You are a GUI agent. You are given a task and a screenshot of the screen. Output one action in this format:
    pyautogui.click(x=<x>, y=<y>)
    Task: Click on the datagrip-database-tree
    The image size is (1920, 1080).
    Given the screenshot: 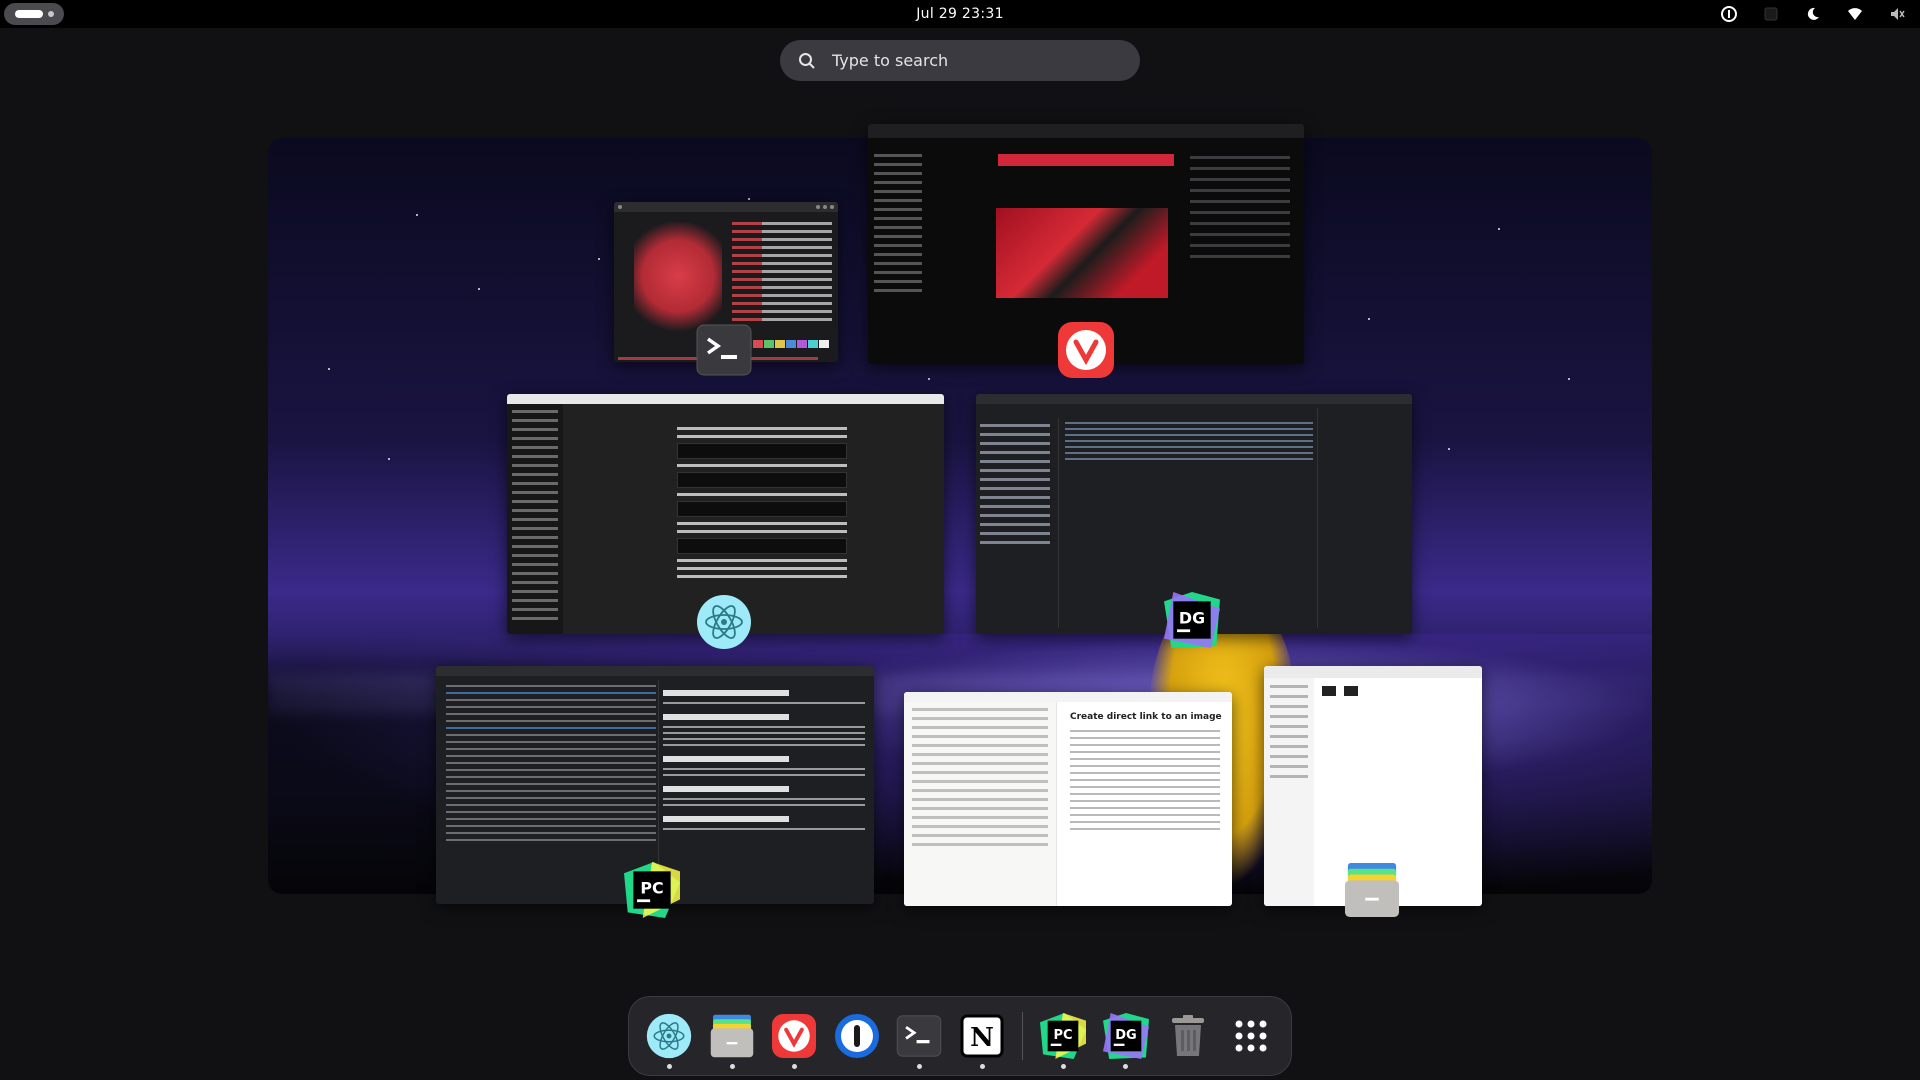 What is the action you would take?
    pyautogui.click(x=1015, y=484)
    